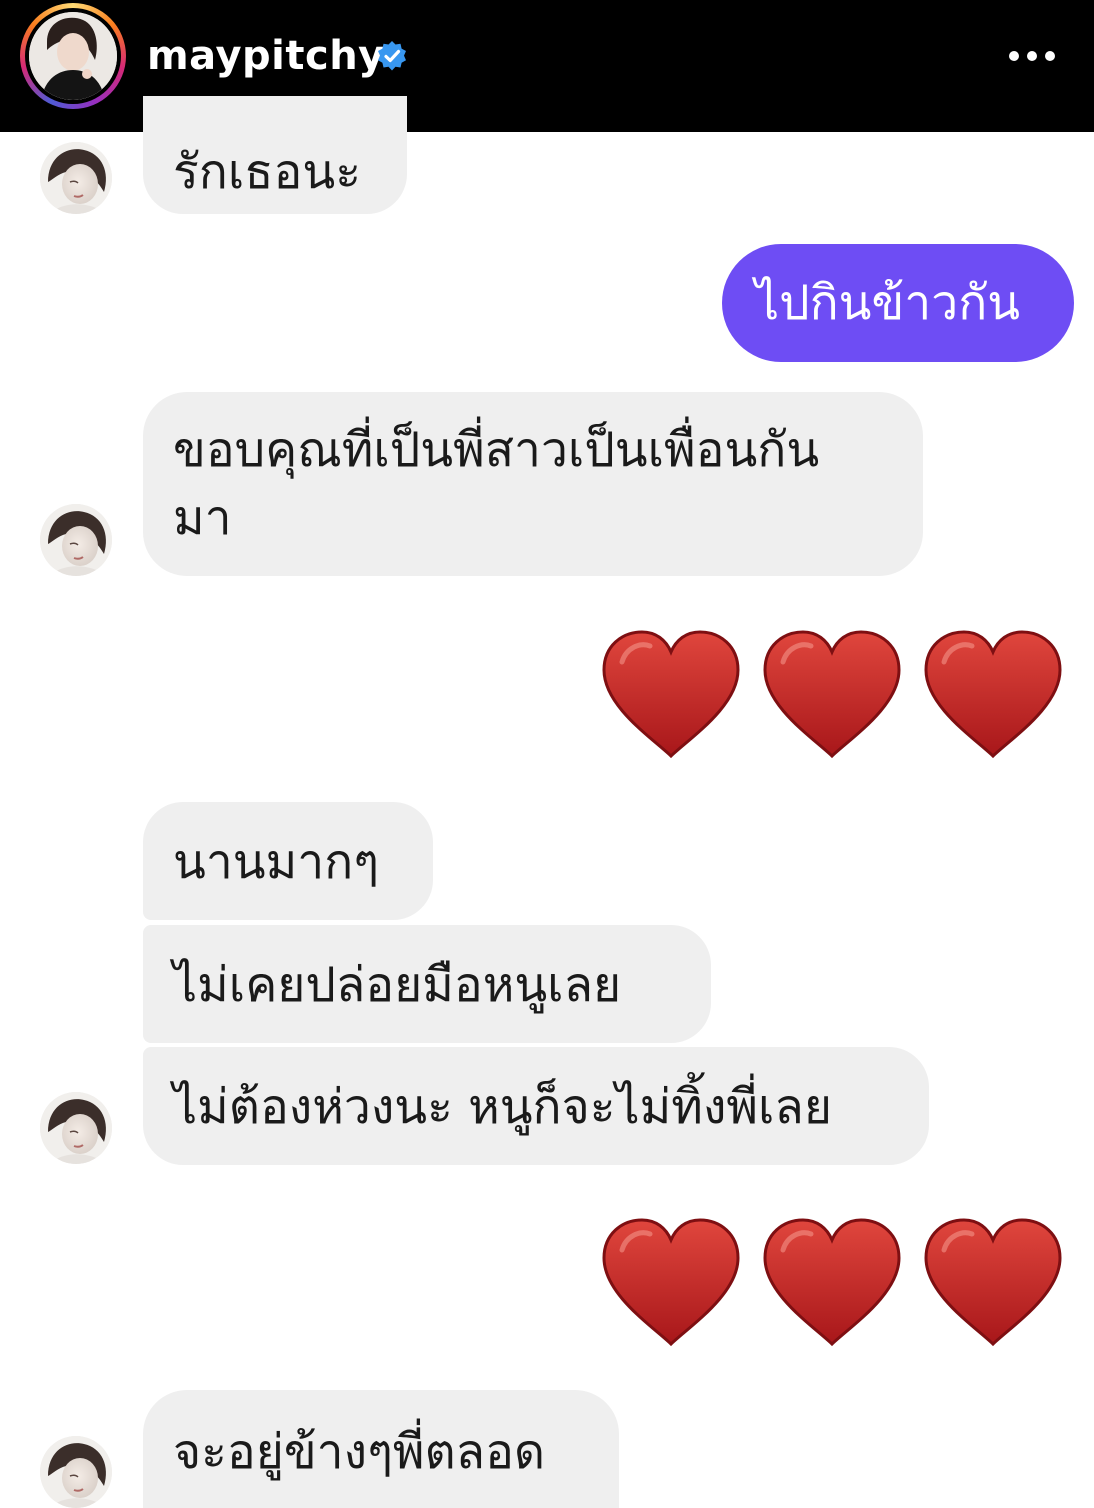 The width and height of the screenshot is (1094, 1508). Describe the element at coordinates (202, 518) in the screenshot. I see `message-text-line: มา` at that location.